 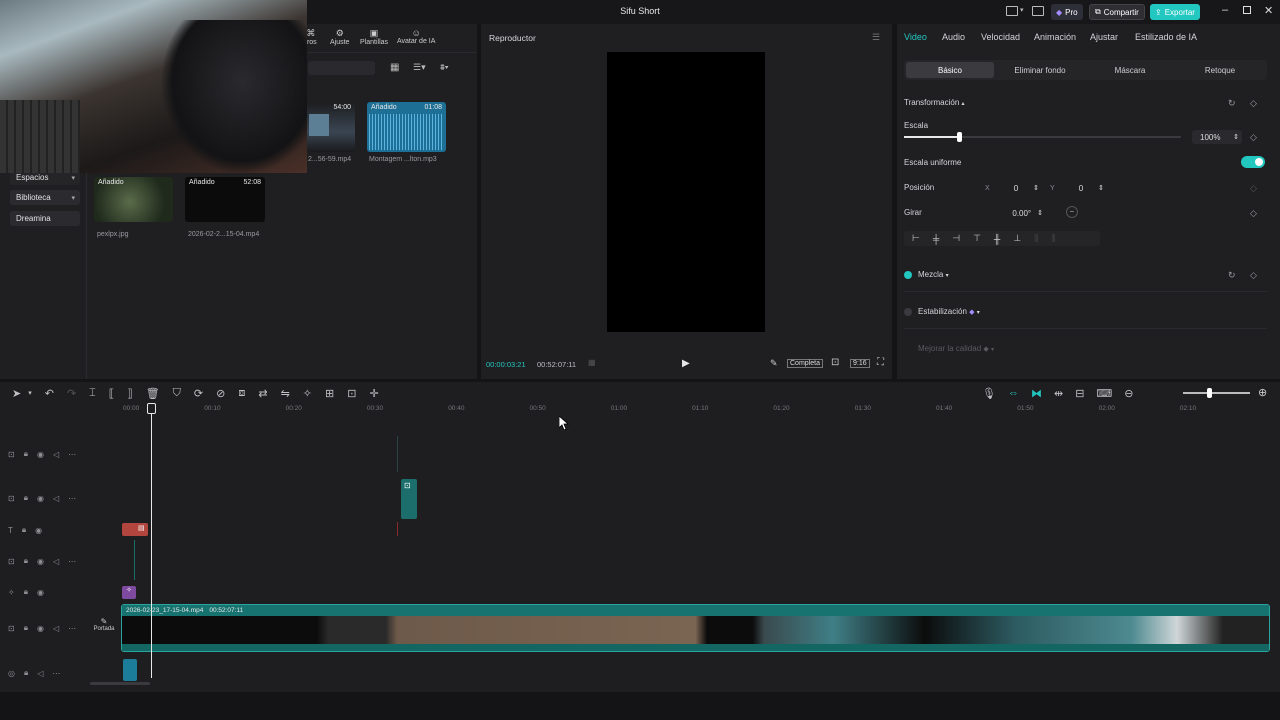 What do you see at coordinates (908, 312) in the screenshot?
I see `stabilize-checkbox` at bounding box center [908, 312].